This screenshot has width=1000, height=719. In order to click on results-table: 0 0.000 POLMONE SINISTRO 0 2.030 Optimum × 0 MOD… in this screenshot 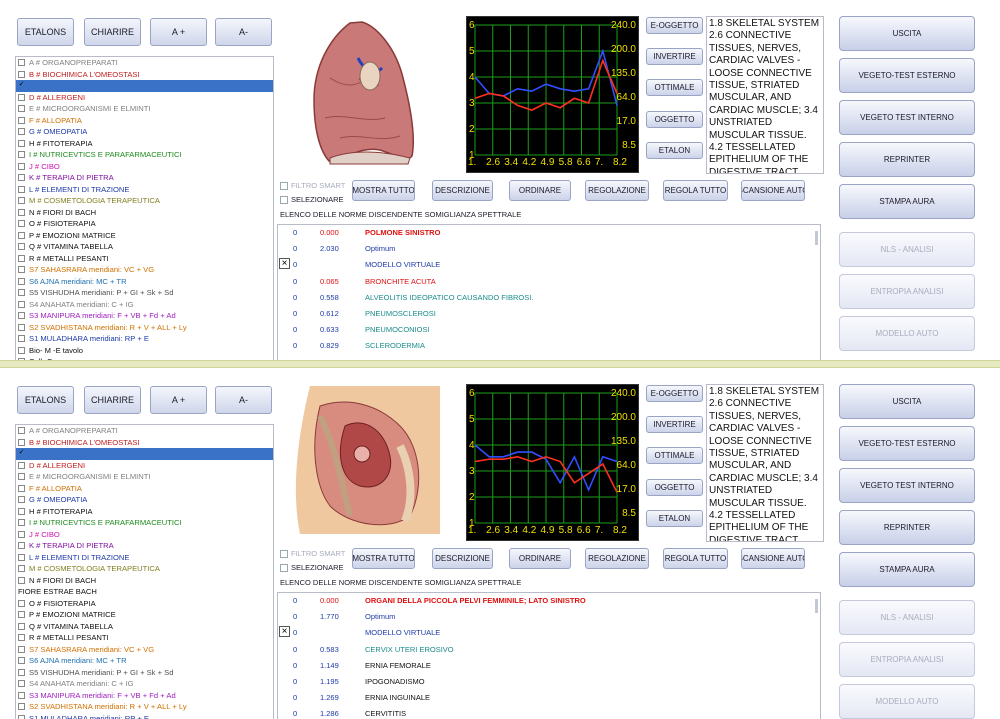, I will do `click(549, 292)`.